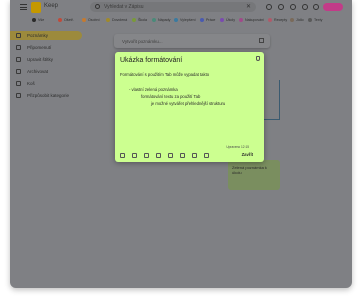 The width and height of the screenshot is (360, 300). Describe the element at coordinates (206, 155) in the screenshot. I see `undo-icon` at that location.